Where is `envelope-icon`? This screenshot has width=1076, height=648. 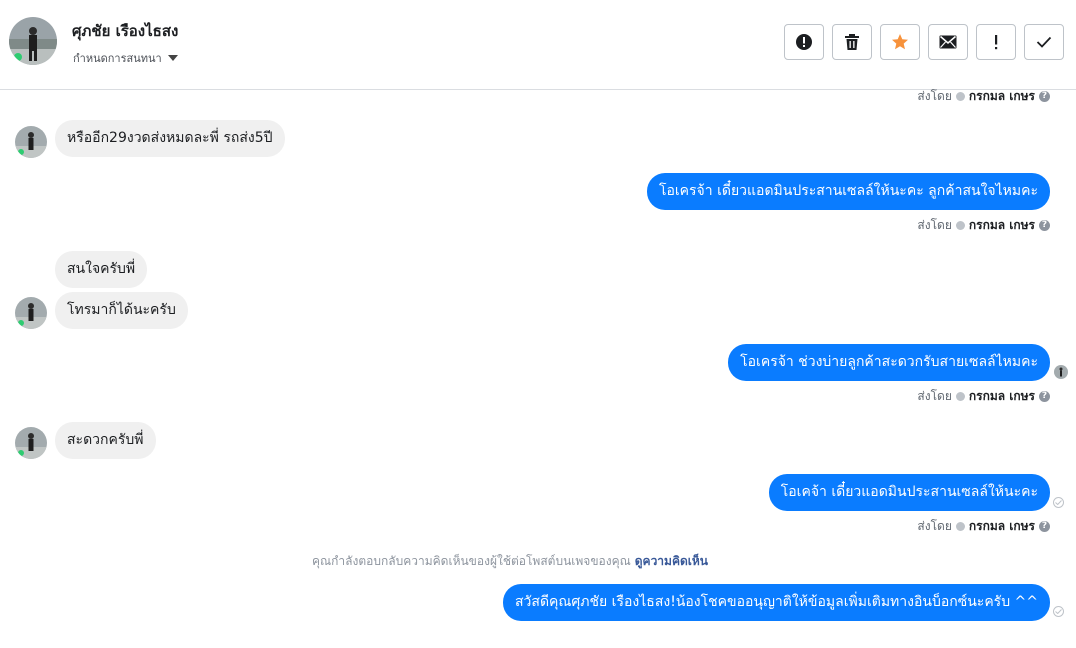
envelope-icon is located at coordinates (948, 42).